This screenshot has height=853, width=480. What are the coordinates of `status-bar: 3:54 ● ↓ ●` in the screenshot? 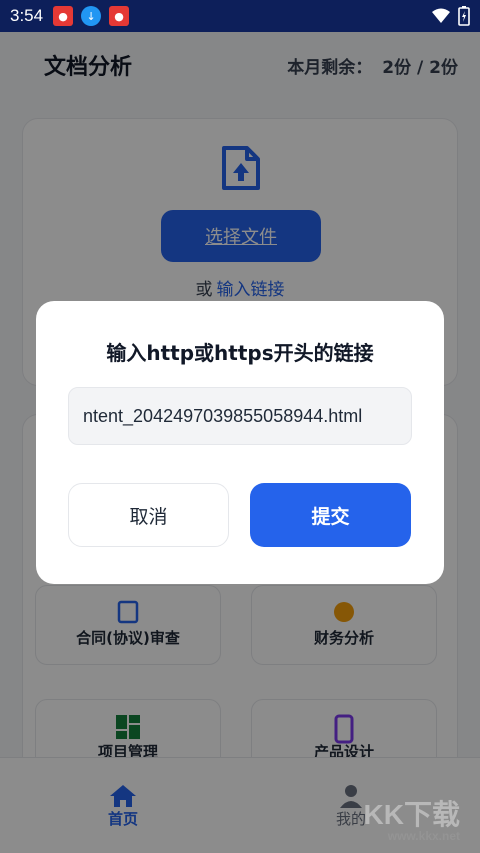 It's located at (240, 16).